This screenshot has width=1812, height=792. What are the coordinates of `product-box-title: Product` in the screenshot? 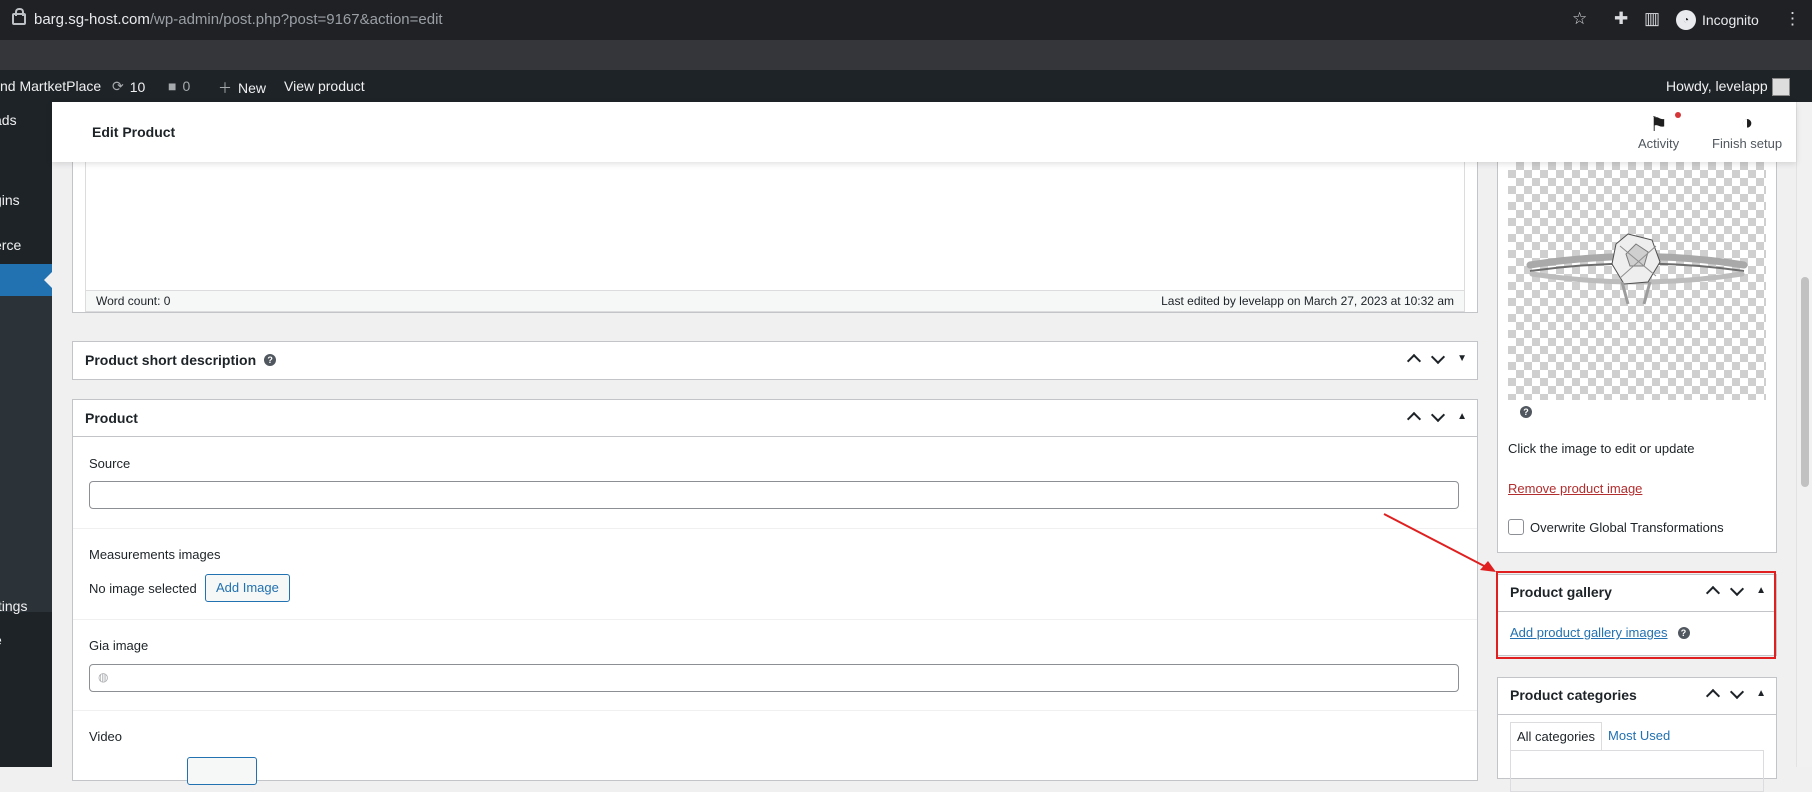 It's located at (111, 418).